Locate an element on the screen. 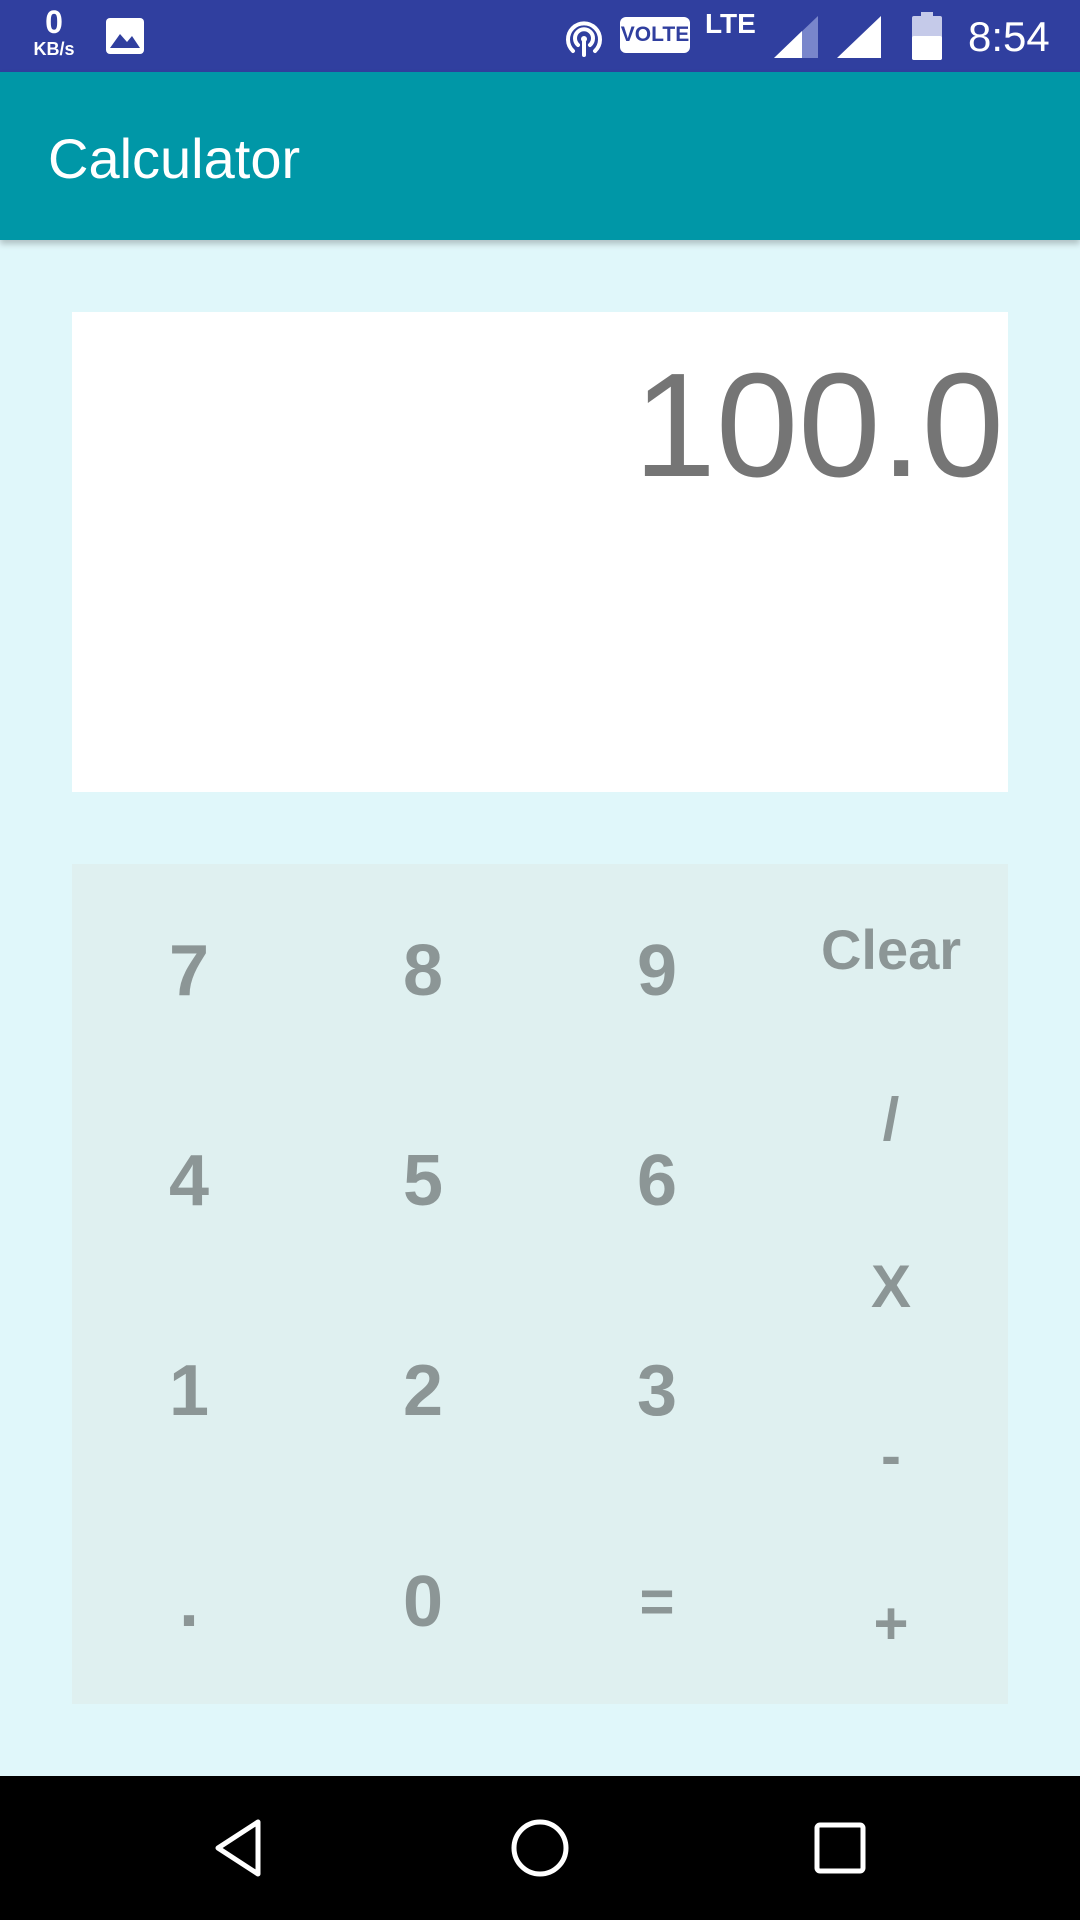  key-3: 3 is located at coordinates (657, 1391).